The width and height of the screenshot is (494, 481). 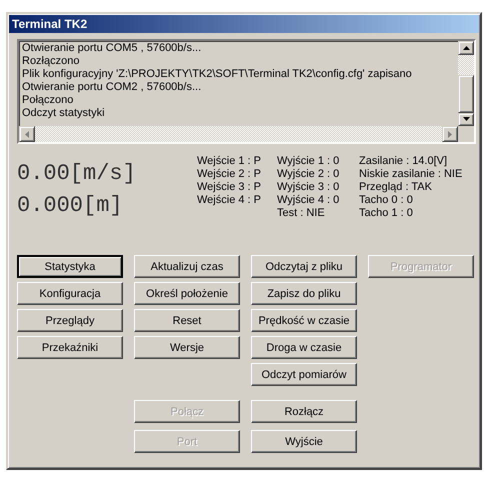 What do you see at coordinates (304, 266) in the screenshot?
I see `action-button: Odczytaj z pliku` at bounding box center [304, 266].